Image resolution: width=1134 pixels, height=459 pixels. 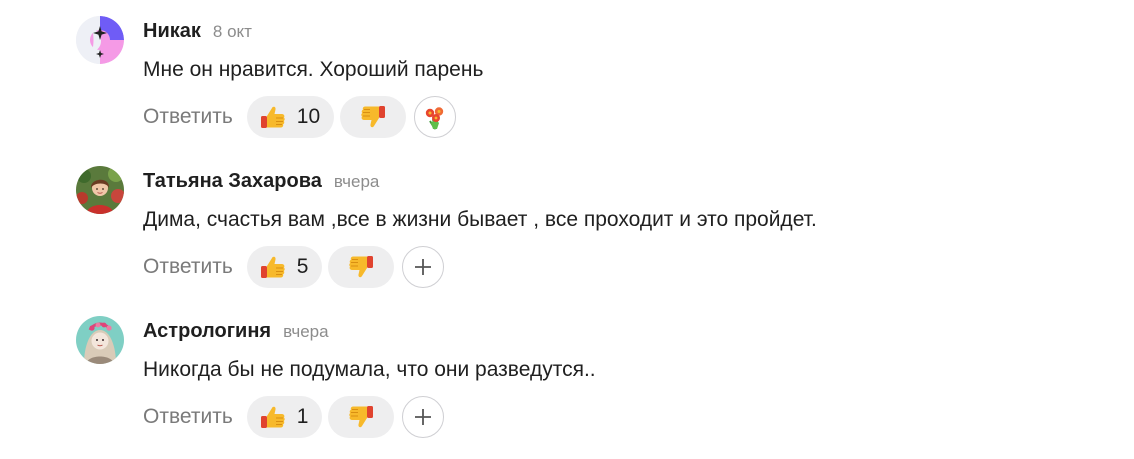 What do you see at coordinates (302, 416) in the screenshot?
I see `like-count: 1` at bounding box center [302, 416].